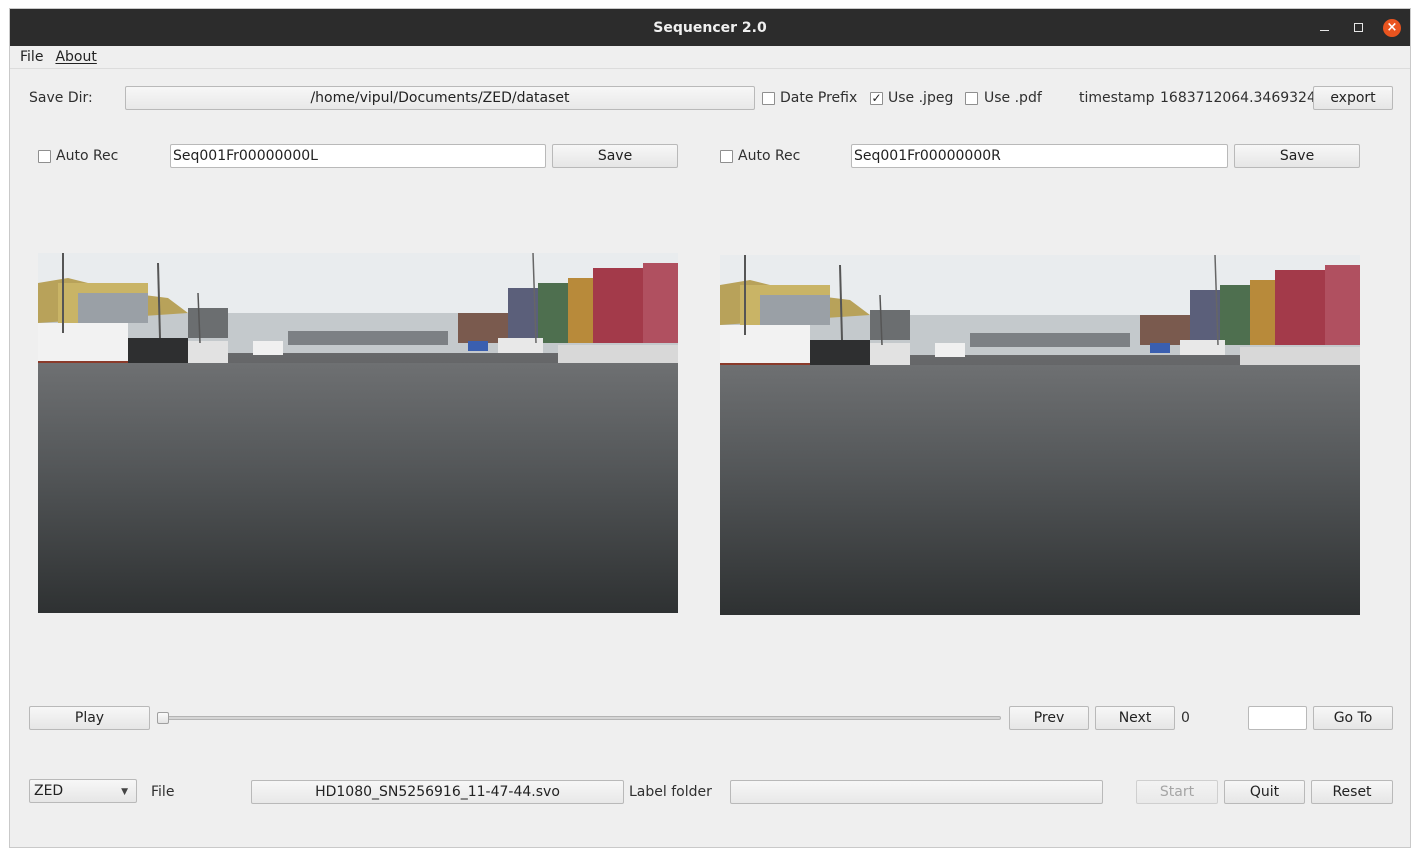 The height and width of the screenshot is (856, 1420). I want to click on frame-number: 0, so click(1185, 718).